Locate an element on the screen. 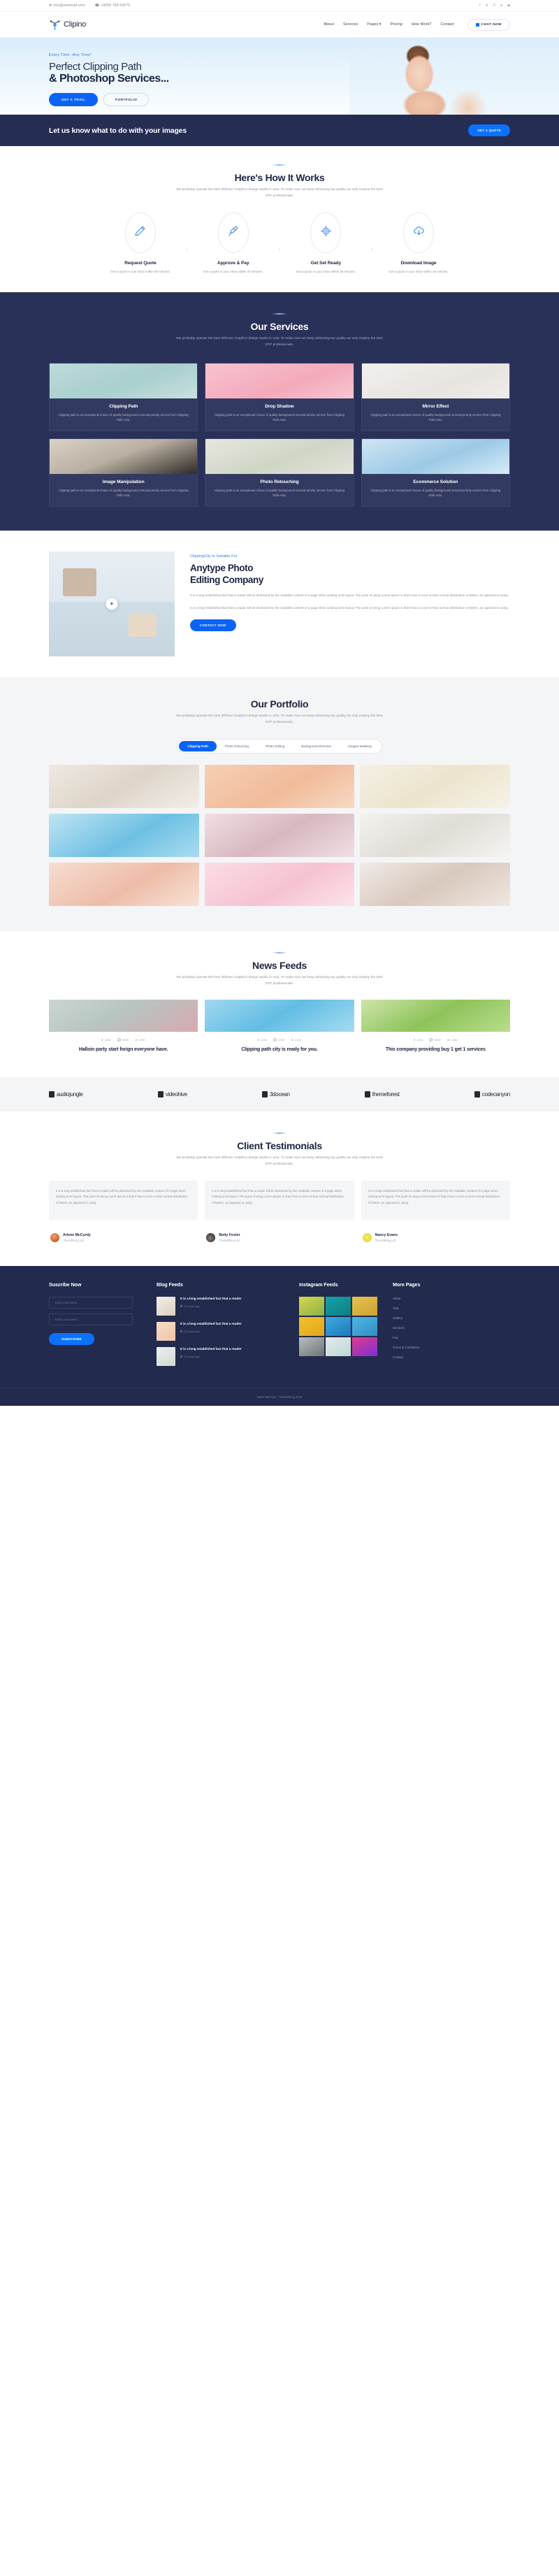 The width and height of the screenshot is (559, 2576). dribbble-icon: ● is located at coordinates (501, 5).